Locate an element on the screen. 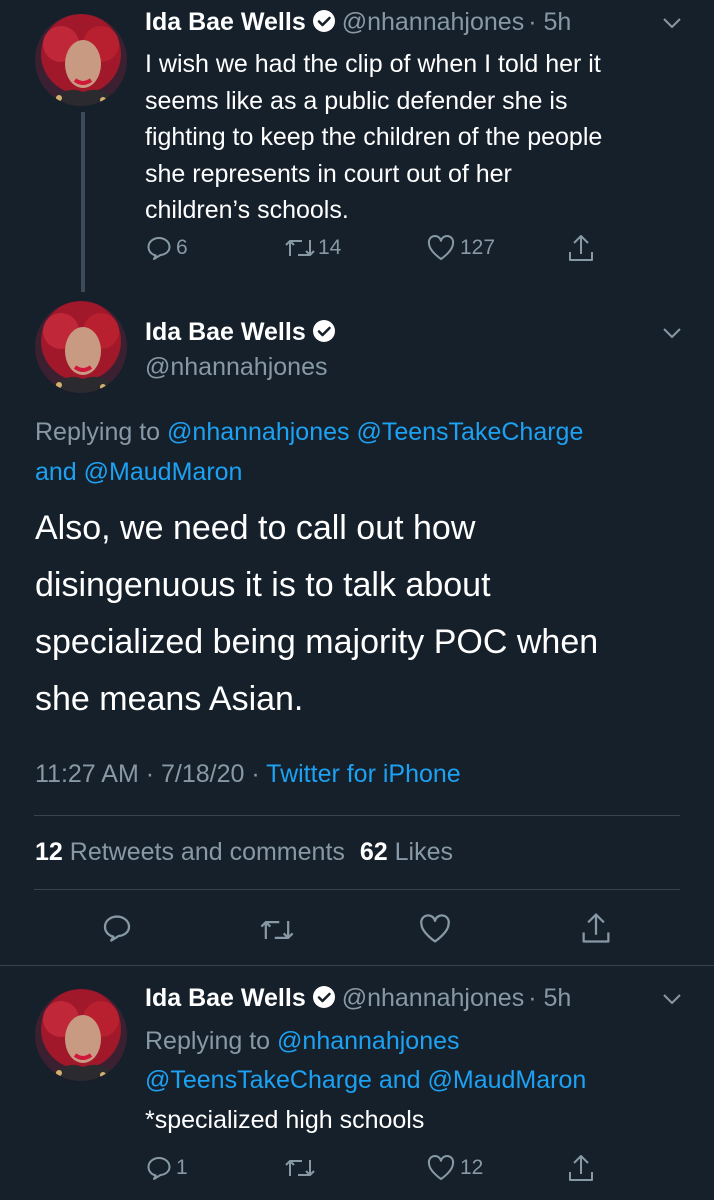 This screenshot has width=714, height=1200. reply-button is located at coordinates (117, 928).